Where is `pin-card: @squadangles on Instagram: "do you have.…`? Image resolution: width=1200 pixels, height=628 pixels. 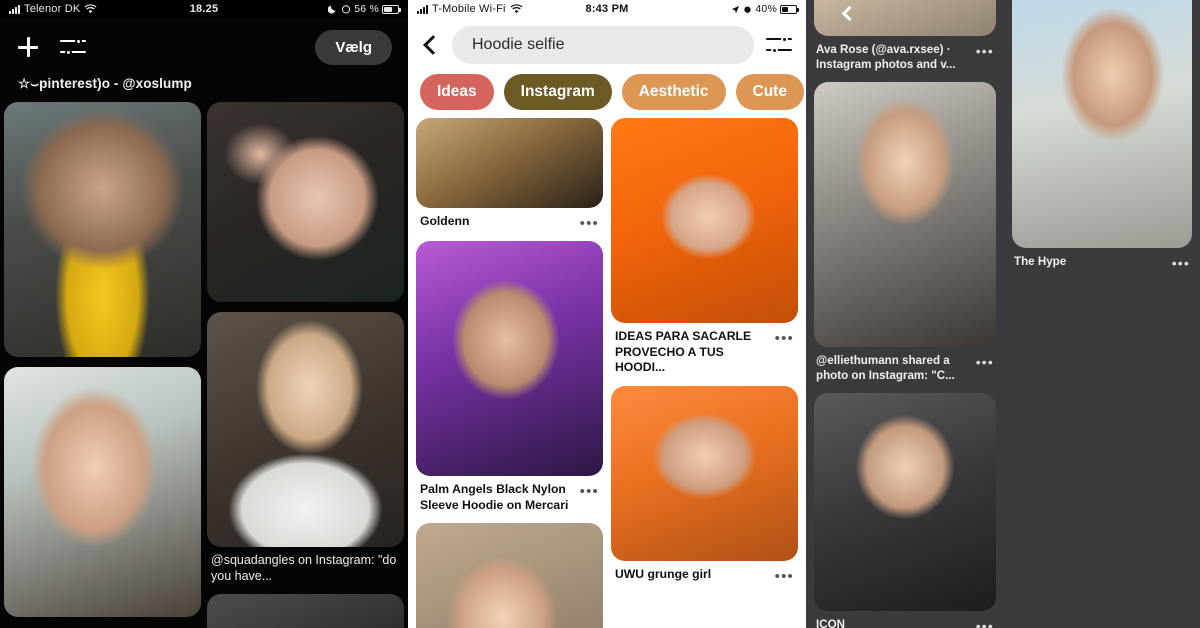 pin-card: @squadangles on Instagram: "do you have.… is located at coordinates (305, 448).